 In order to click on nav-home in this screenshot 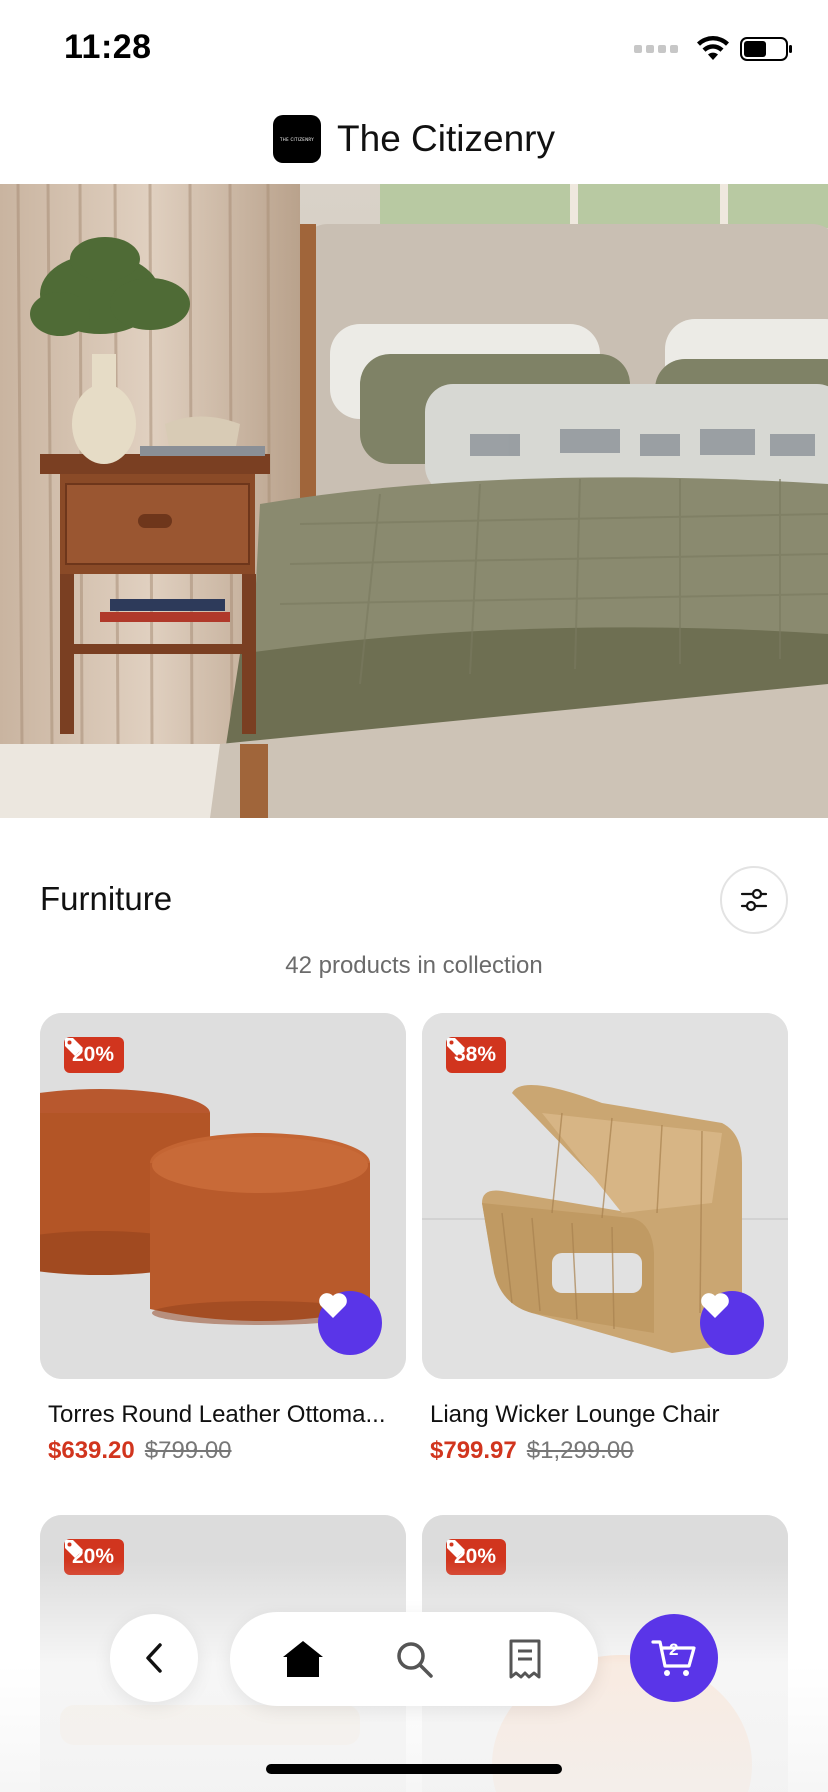, I will do `click(303, 1659)`.